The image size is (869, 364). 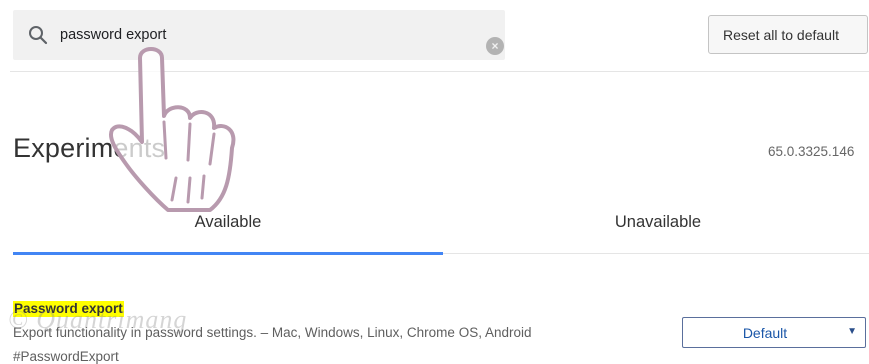 What do you see at coordinates (811, 151) in the screenshot?
I see `version-label: 65.0.3325.146` at bounding box center [811, 151].